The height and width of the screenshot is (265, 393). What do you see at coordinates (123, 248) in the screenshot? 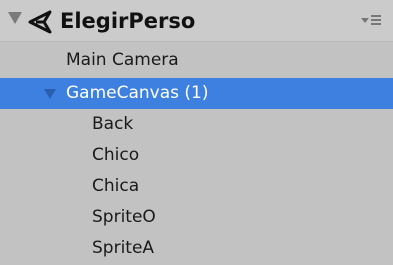
I see `hierarchy-item-label: SpriteA` at bounding box center [123, 248].